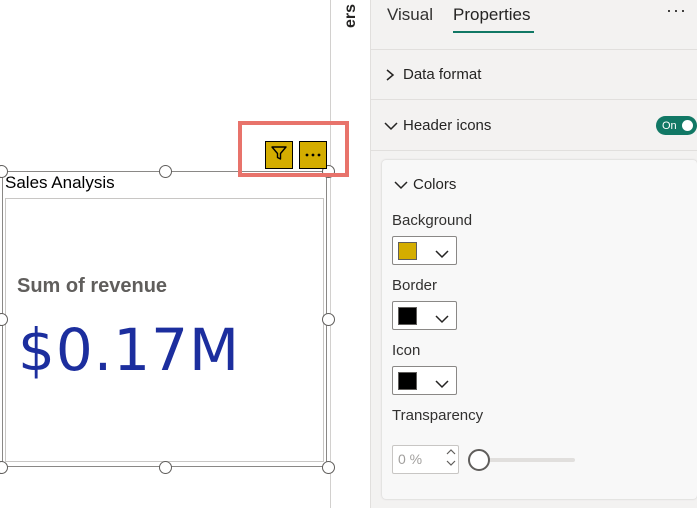 The width and height of the screenshot is (697, 508). What do you see at coordinates (435, 184) in the screenshot?
I see `colors-heading-label: Colors` at bounding box center [435, 184].